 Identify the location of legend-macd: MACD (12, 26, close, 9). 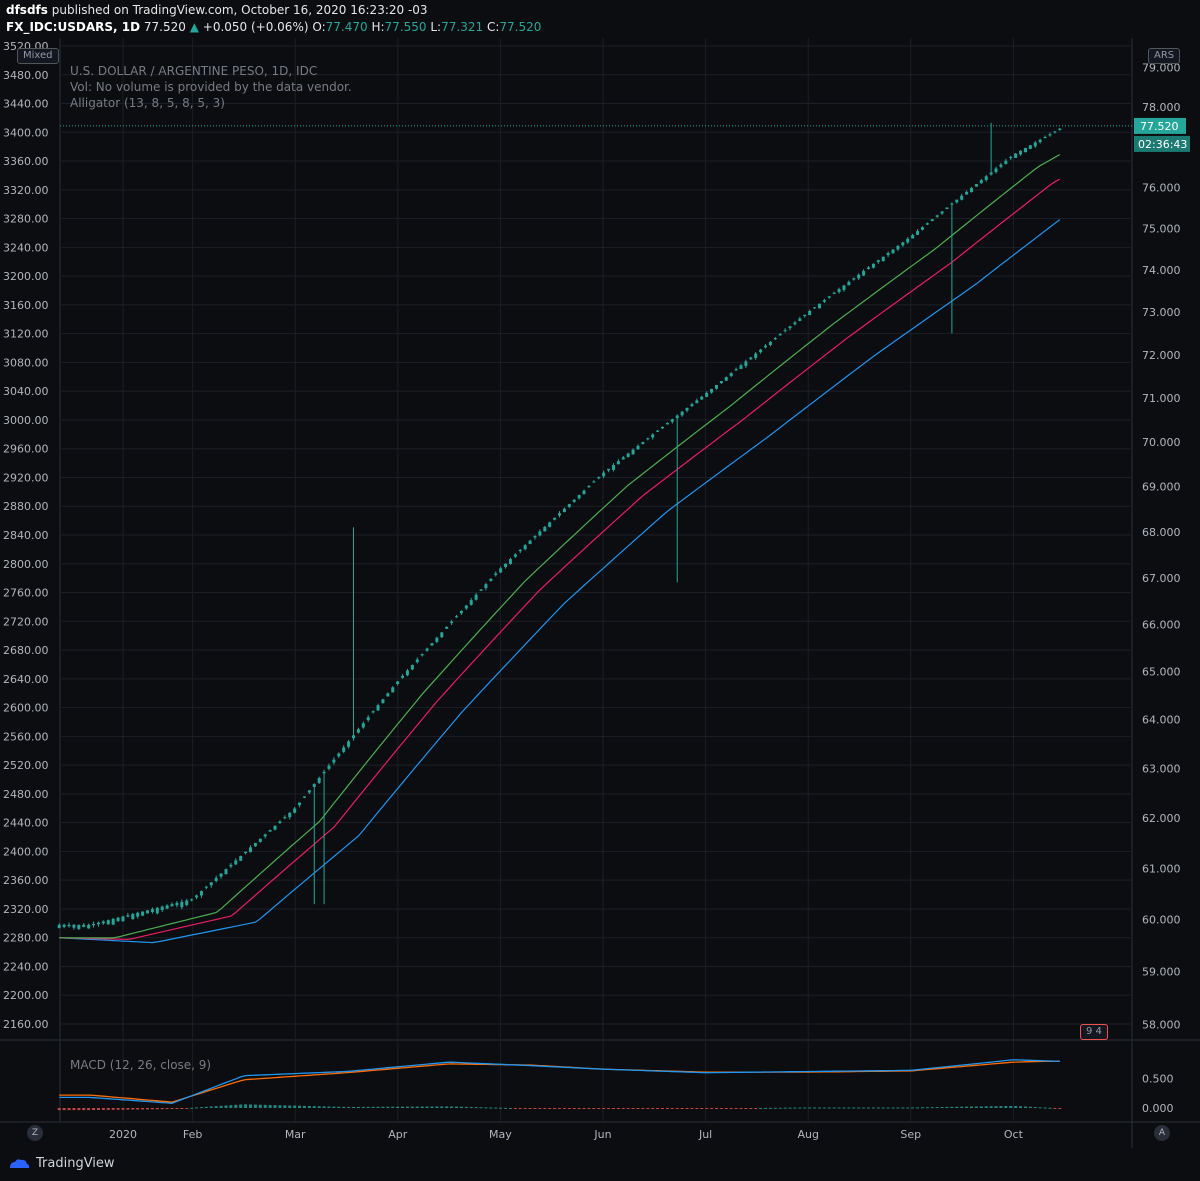
(140, 1065).